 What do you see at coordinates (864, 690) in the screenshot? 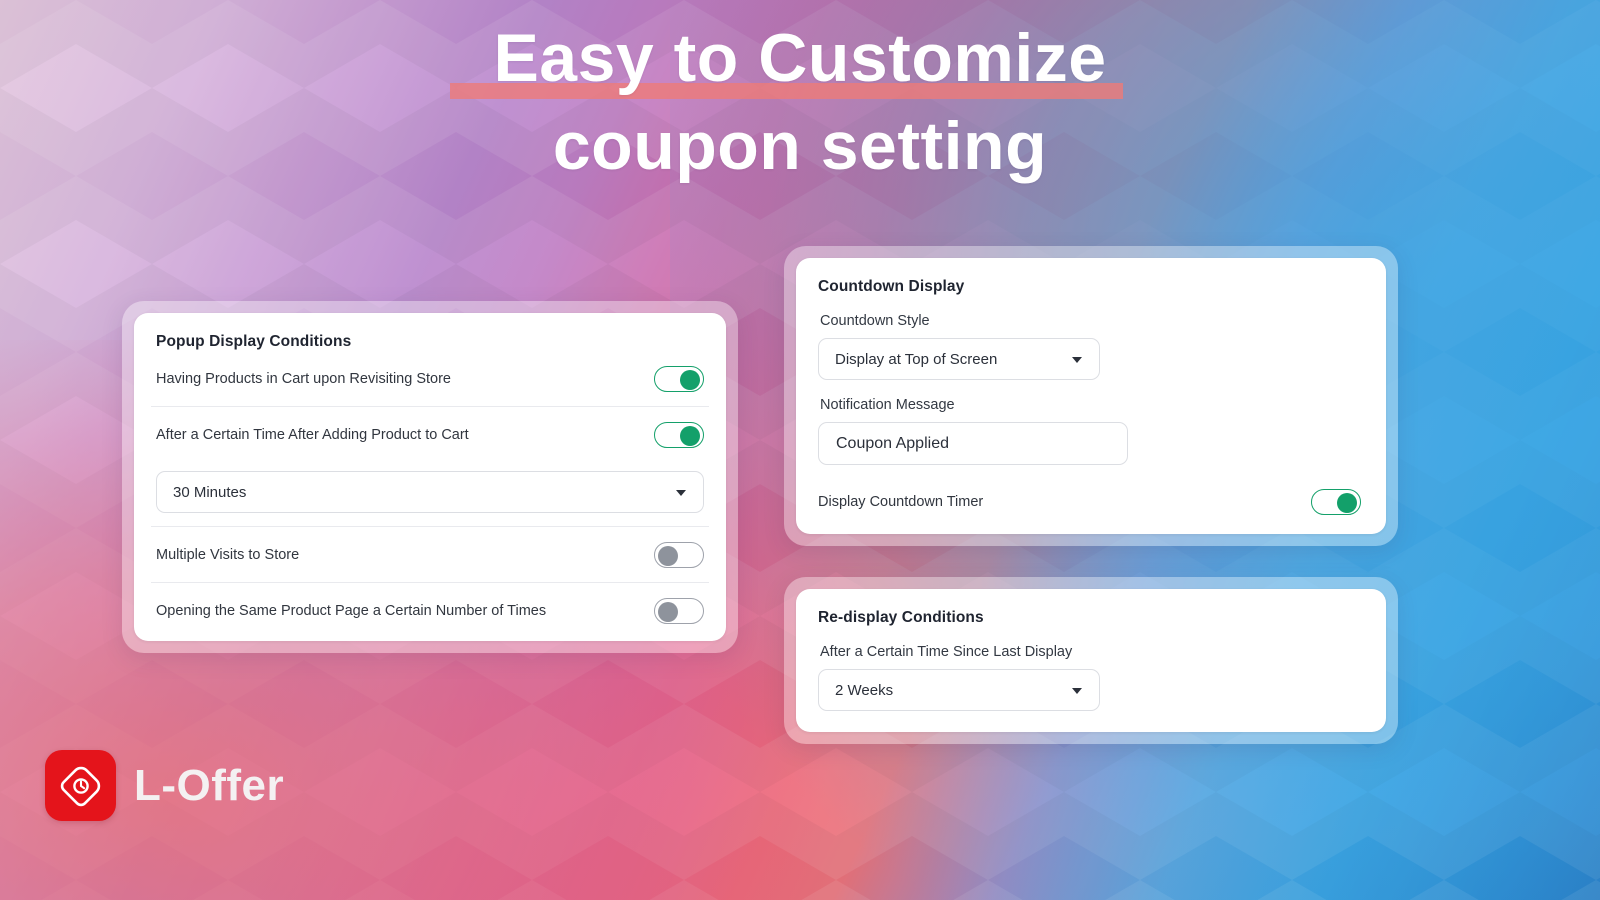
I see `select-value: 2 Weeks` at bounding box center [864, 690].